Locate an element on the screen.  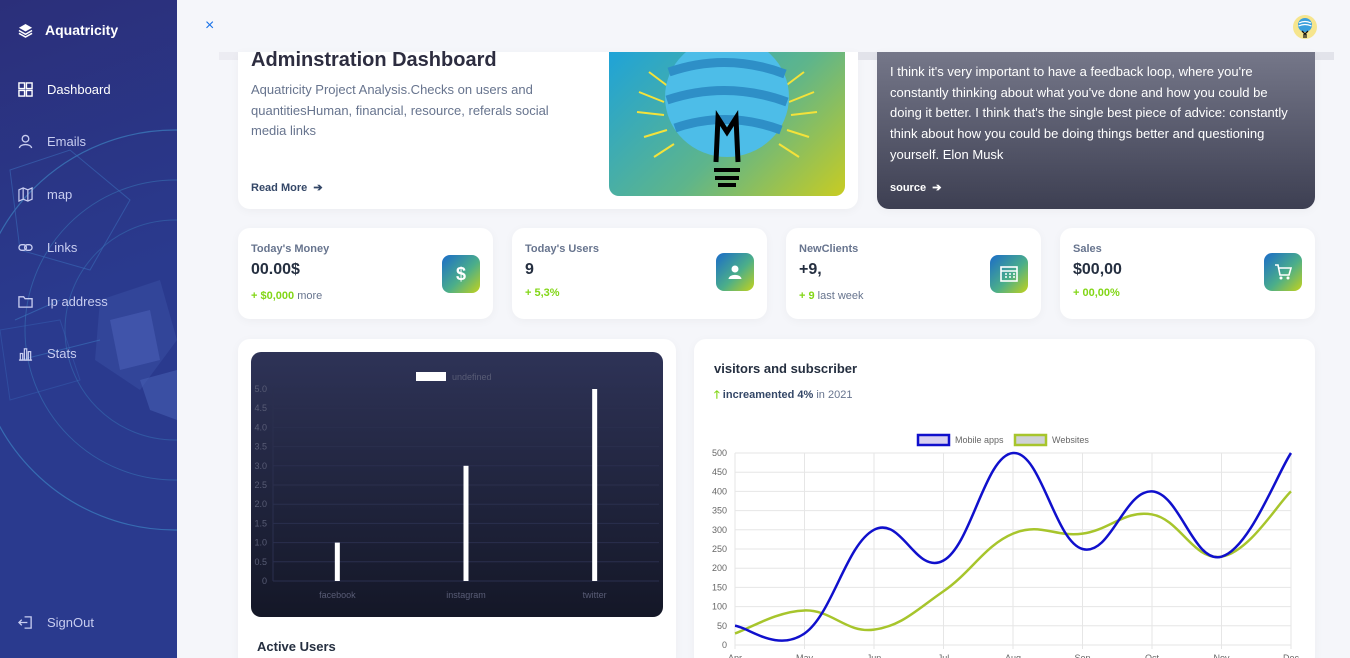
stat-value: 9 is located at coordinates (529, 269).